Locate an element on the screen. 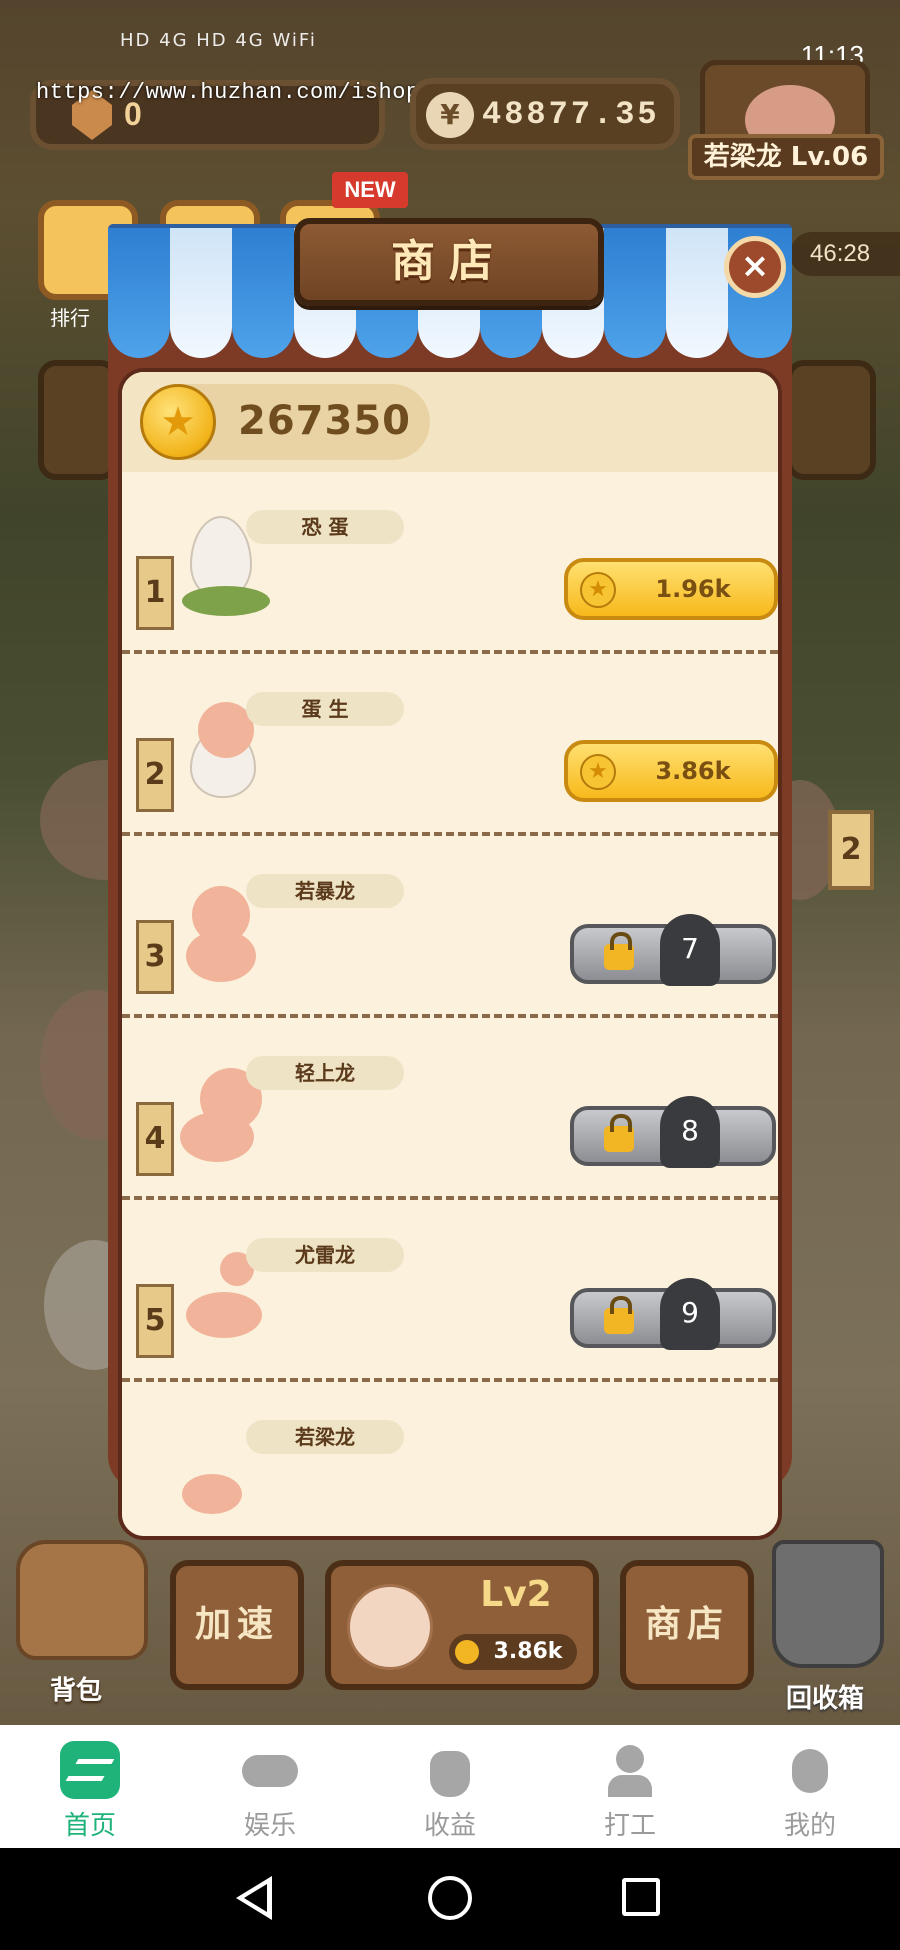 Image resolution: width=900 pixels, height=1950 pixels. item-index: 5 is located at coordinates (155, 1321).